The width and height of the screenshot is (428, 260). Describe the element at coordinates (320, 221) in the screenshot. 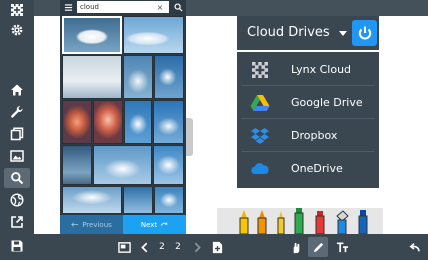

I see `red-marker-icon` at that location.